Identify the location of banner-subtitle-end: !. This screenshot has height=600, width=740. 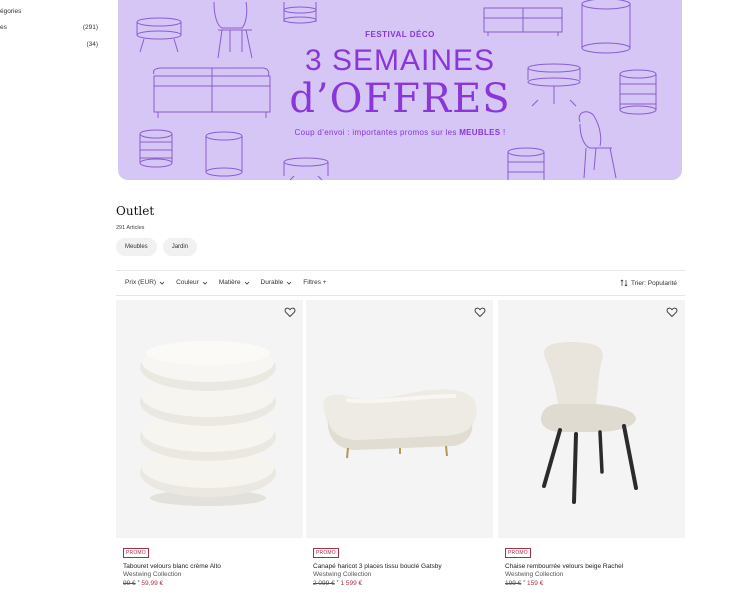
(503, 132).